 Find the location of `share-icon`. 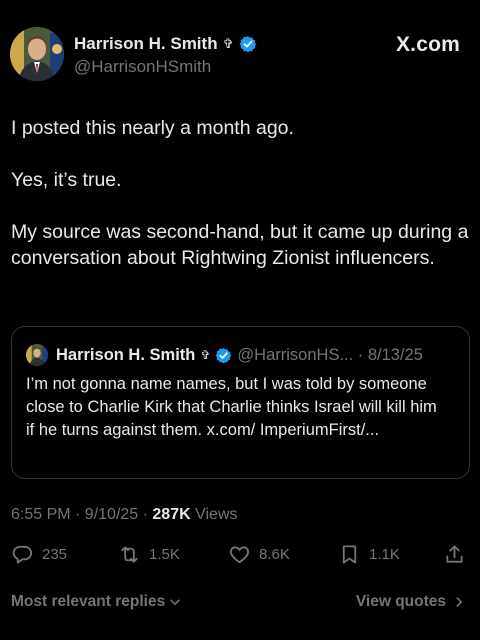

share-icon is located at coordinates (454, 553).